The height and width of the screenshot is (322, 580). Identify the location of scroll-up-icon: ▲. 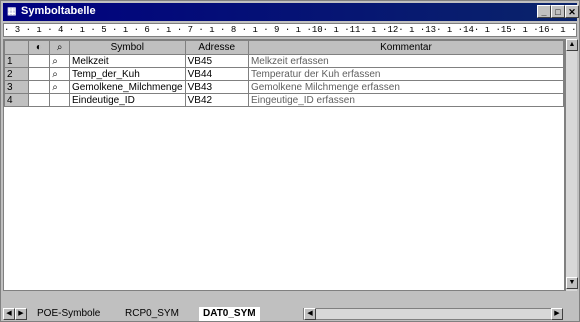
(572, 45).